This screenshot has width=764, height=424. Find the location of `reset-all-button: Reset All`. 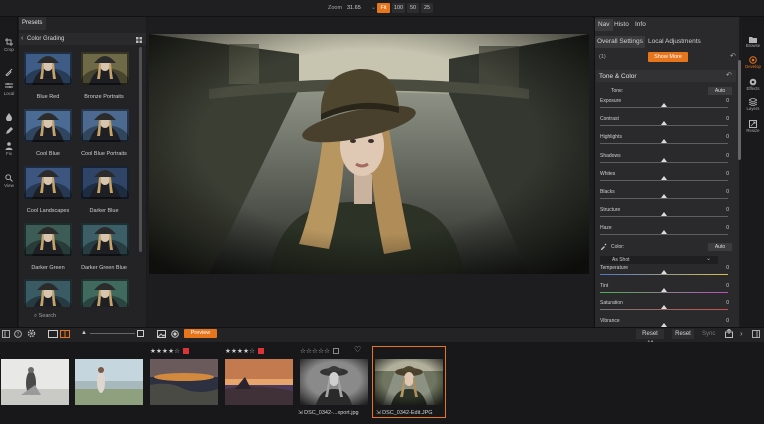

reset-all-button: Reset All is located at coordinates (650, 338).